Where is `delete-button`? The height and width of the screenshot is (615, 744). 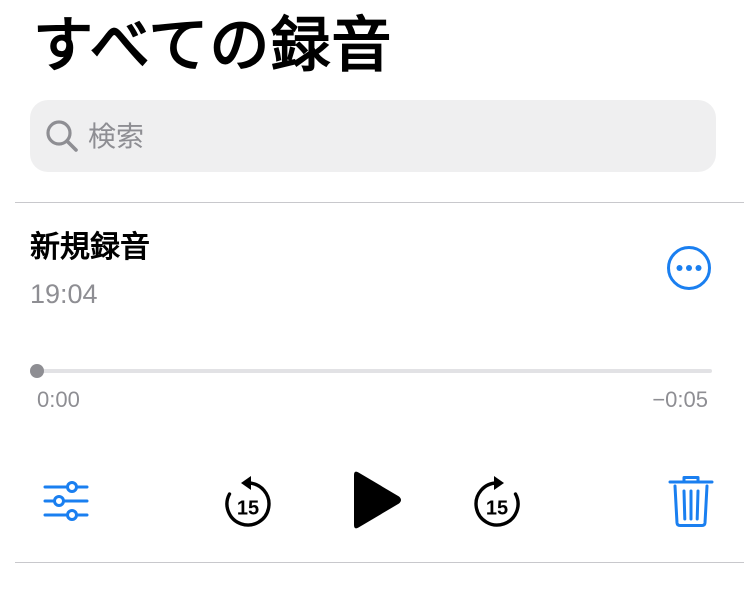
delete-button is located at coordinates (691, 501).